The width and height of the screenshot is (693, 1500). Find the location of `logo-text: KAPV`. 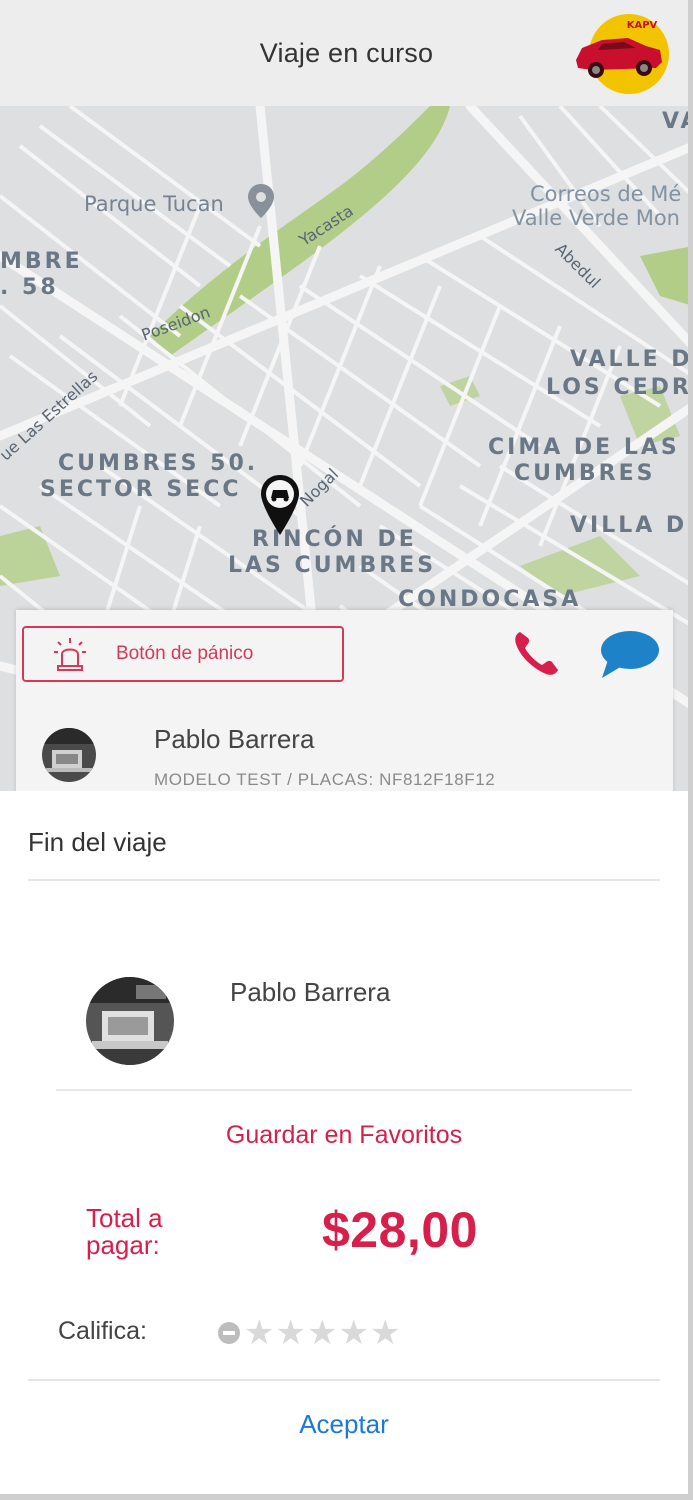

logo-text: KAPV is located at coordinates (642, 25).